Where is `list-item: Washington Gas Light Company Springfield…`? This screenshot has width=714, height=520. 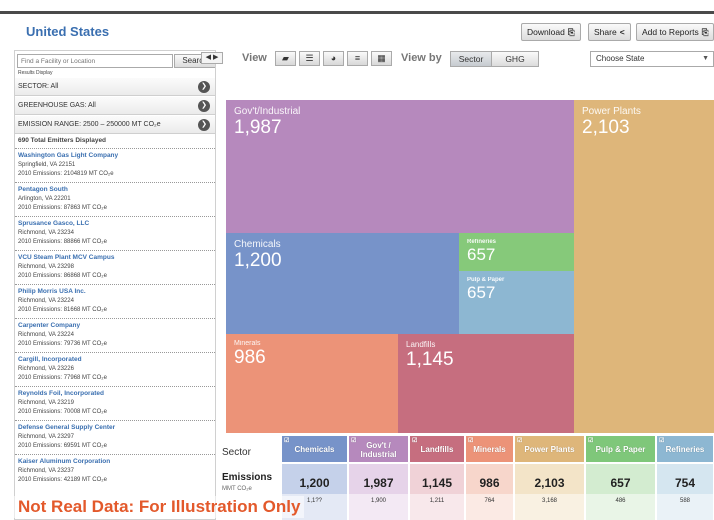
list-item: Washington Gas Light Company Springfield… is located at coordinates (115, 165).